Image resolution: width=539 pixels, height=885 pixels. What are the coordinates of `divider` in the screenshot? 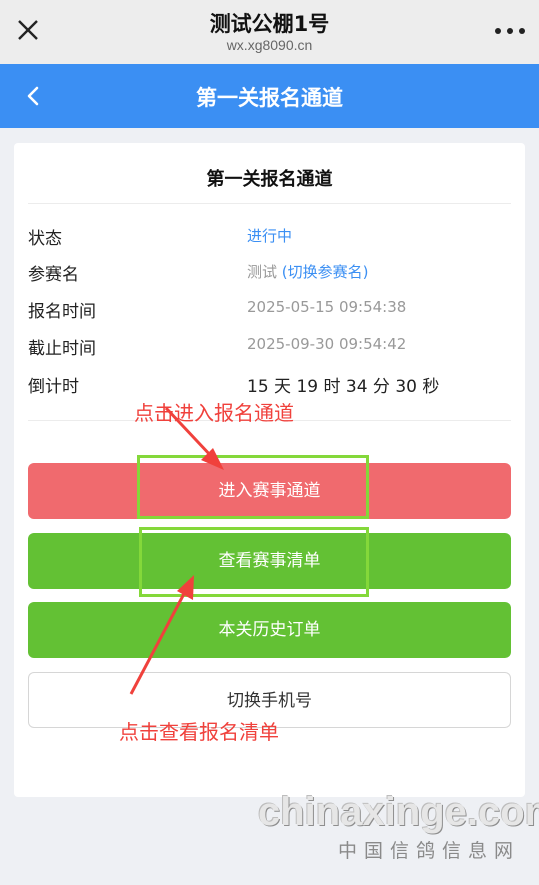 It's located at (269, 203).